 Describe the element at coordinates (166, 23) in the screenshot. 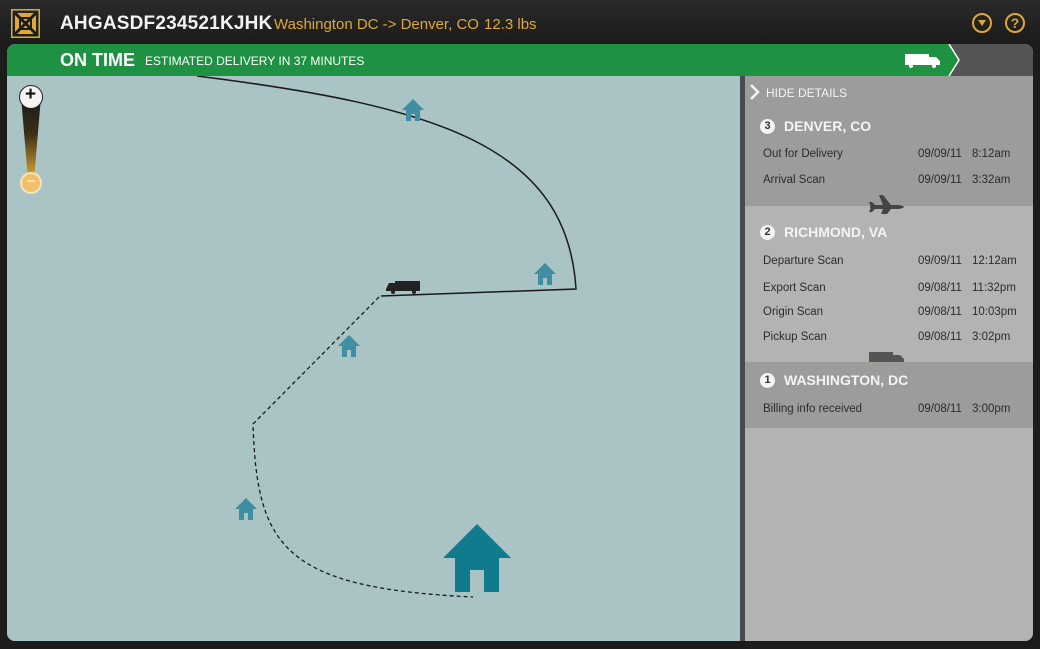

I see `tracking-number: AHGASDF234521KJHK` at that location.